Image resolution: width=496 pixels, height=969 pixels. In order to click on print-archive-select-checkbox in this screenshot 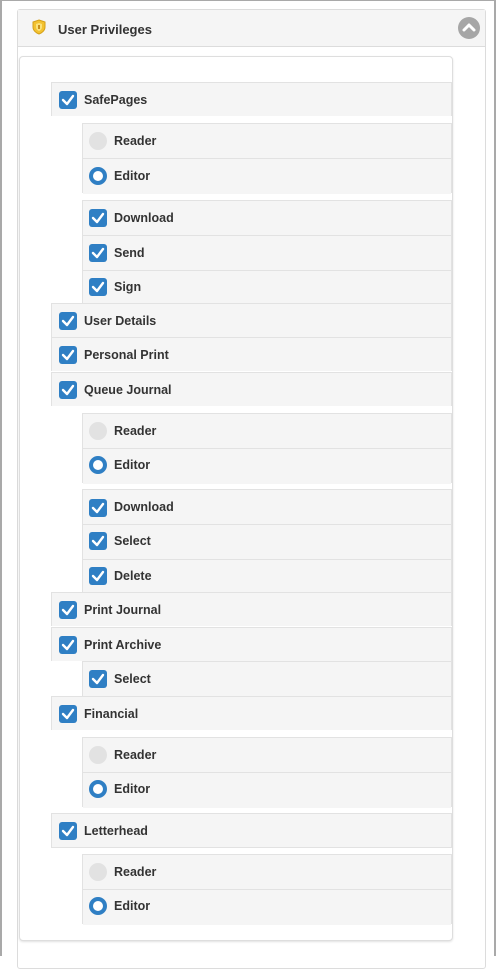, I will do `click(98, 679)`.